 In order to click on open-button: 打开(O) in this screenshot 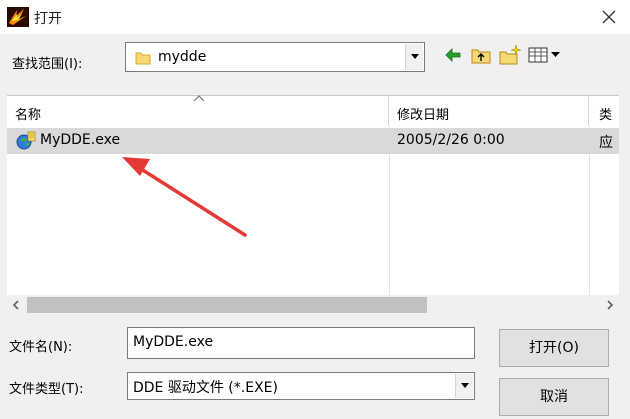, I will do `click(554, 348)`.